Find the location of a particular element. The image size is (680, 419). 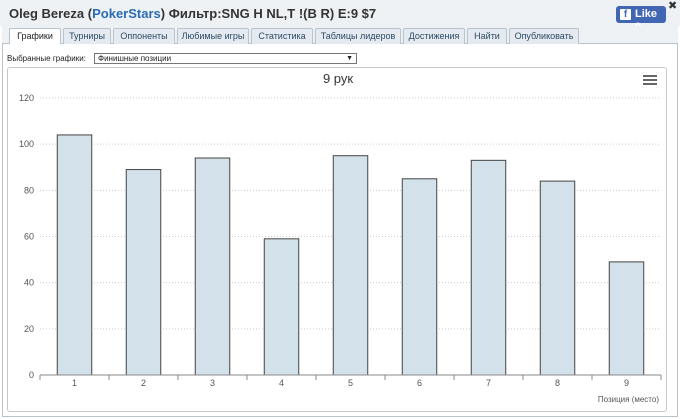

x-tick-label-3: 3 is located at coordinates (212, 383).